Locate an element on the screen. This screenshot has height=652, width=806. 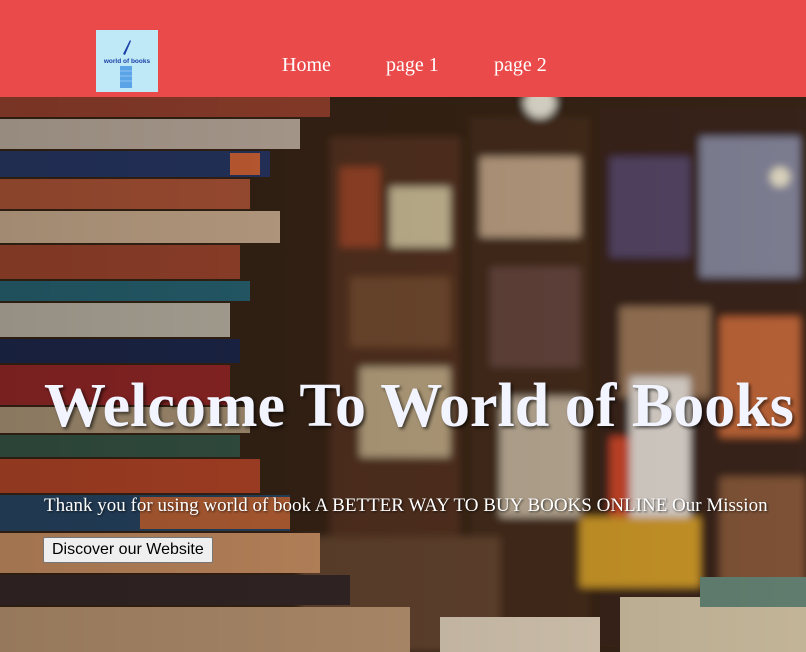
nav-link-home: Home is located at coordinates (306, 65).